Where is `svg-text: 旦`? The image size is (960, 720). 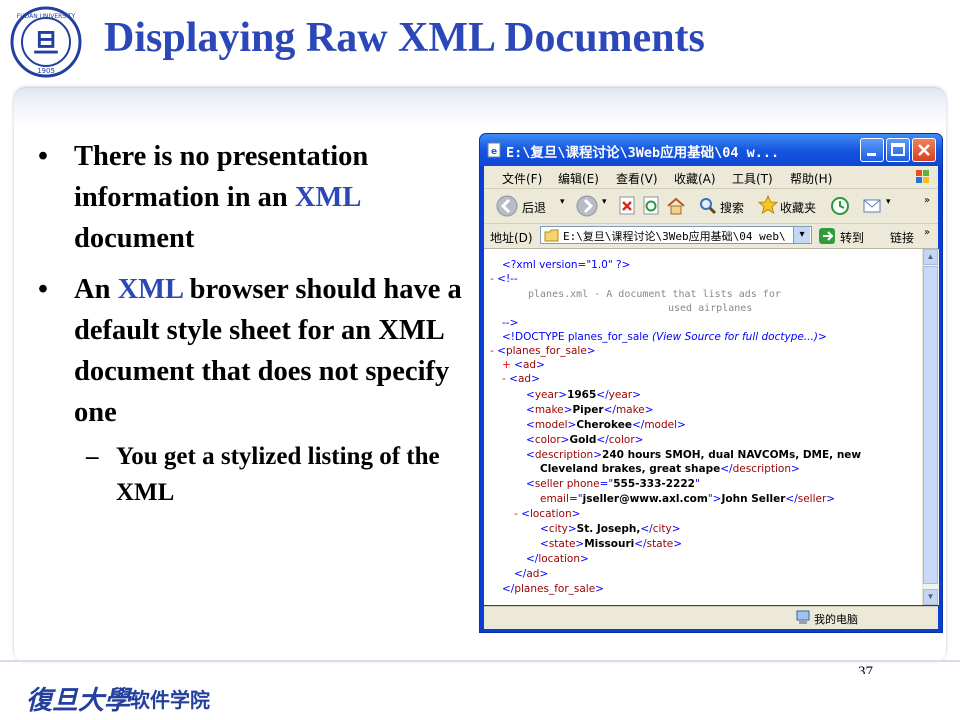
svg-text: 旦 is located at coordinates (46, 44).